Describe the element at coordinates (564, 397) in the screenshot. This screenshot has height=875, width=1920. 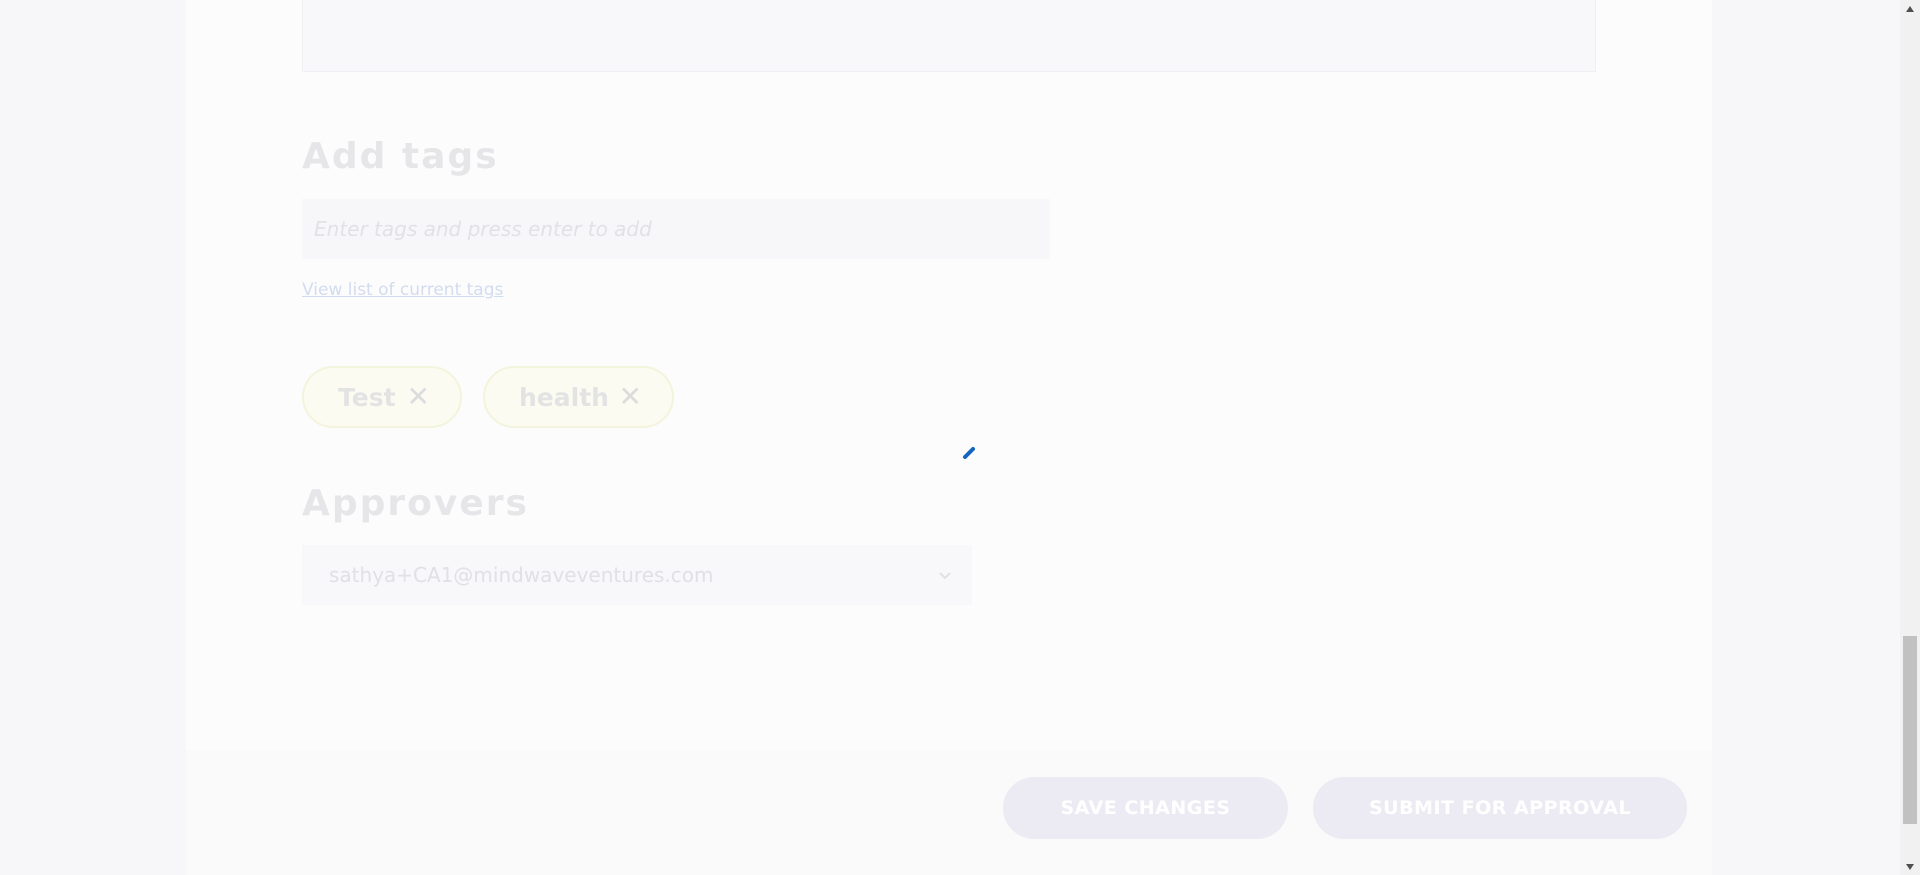
I see `tag-chip-label: health` at that location.